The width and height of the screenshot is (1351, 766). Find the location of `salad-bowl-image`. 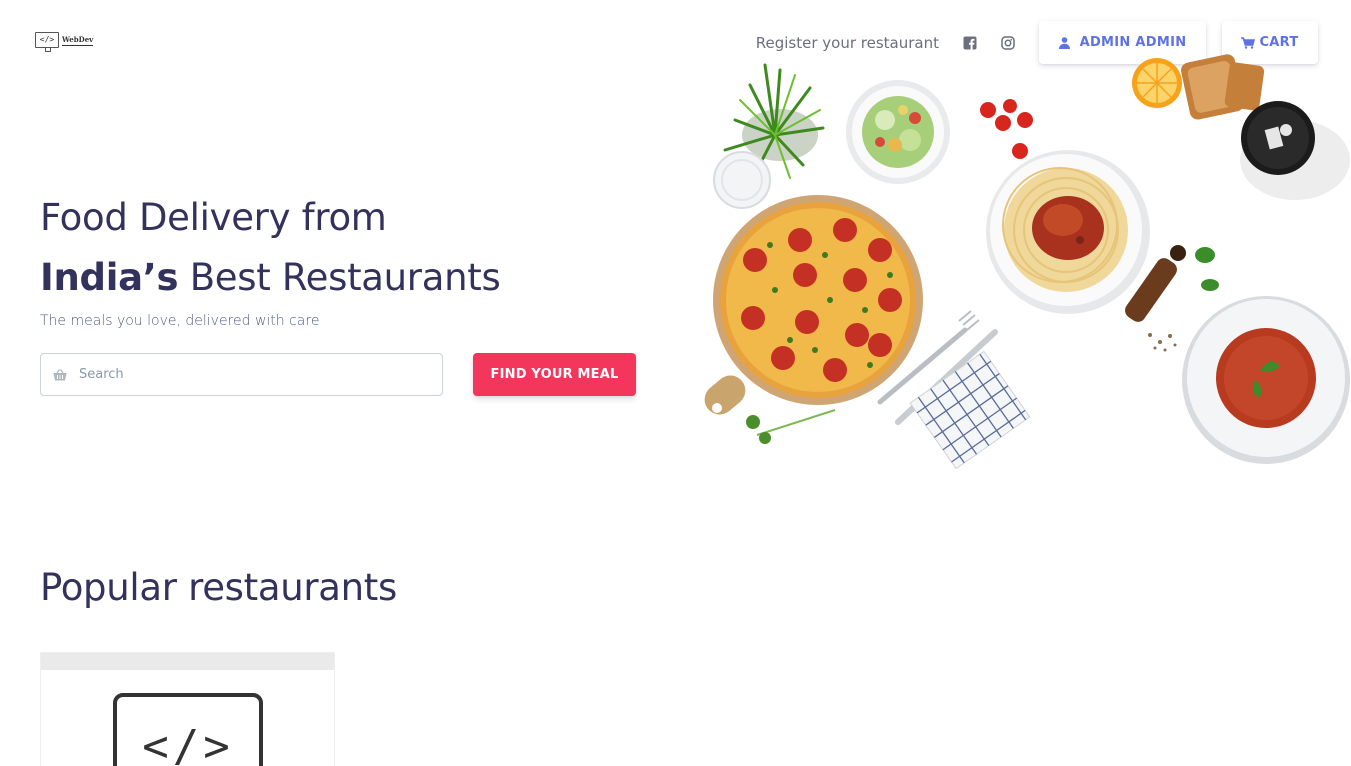

salad-bowl-image is located at coordinates (898, 132).